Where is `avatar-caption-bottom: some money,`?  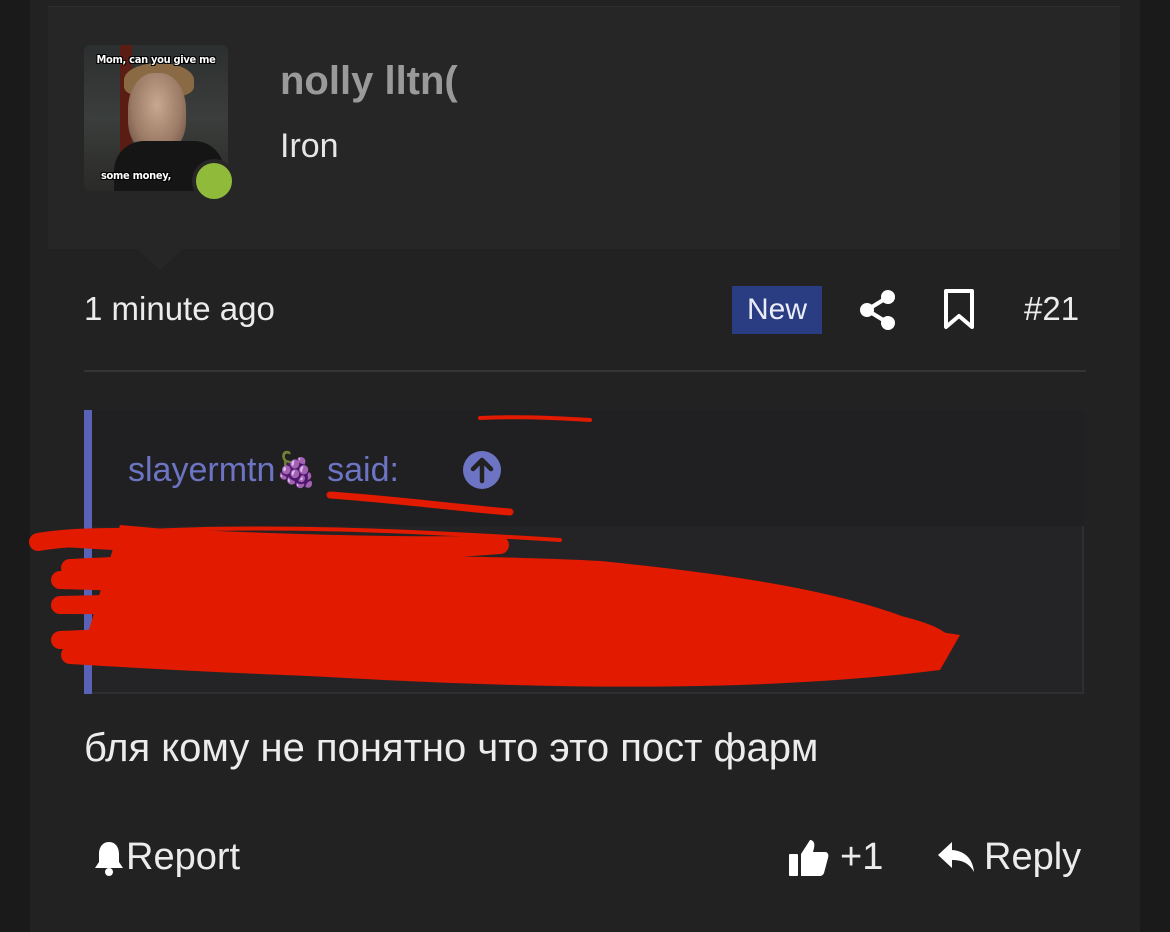
avatar-caption-bottom: some money, is located at coordinates (136, 175).